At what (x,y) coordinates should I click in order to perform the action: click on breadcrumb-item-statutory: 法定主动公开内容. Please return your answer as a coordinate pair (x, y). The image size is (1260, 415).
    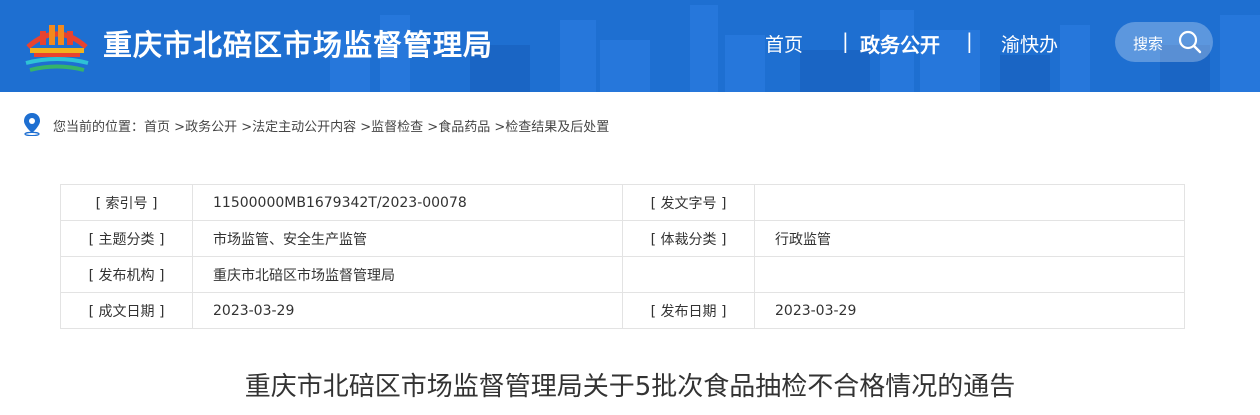
    Looking at the image, I should click on (304, 127).